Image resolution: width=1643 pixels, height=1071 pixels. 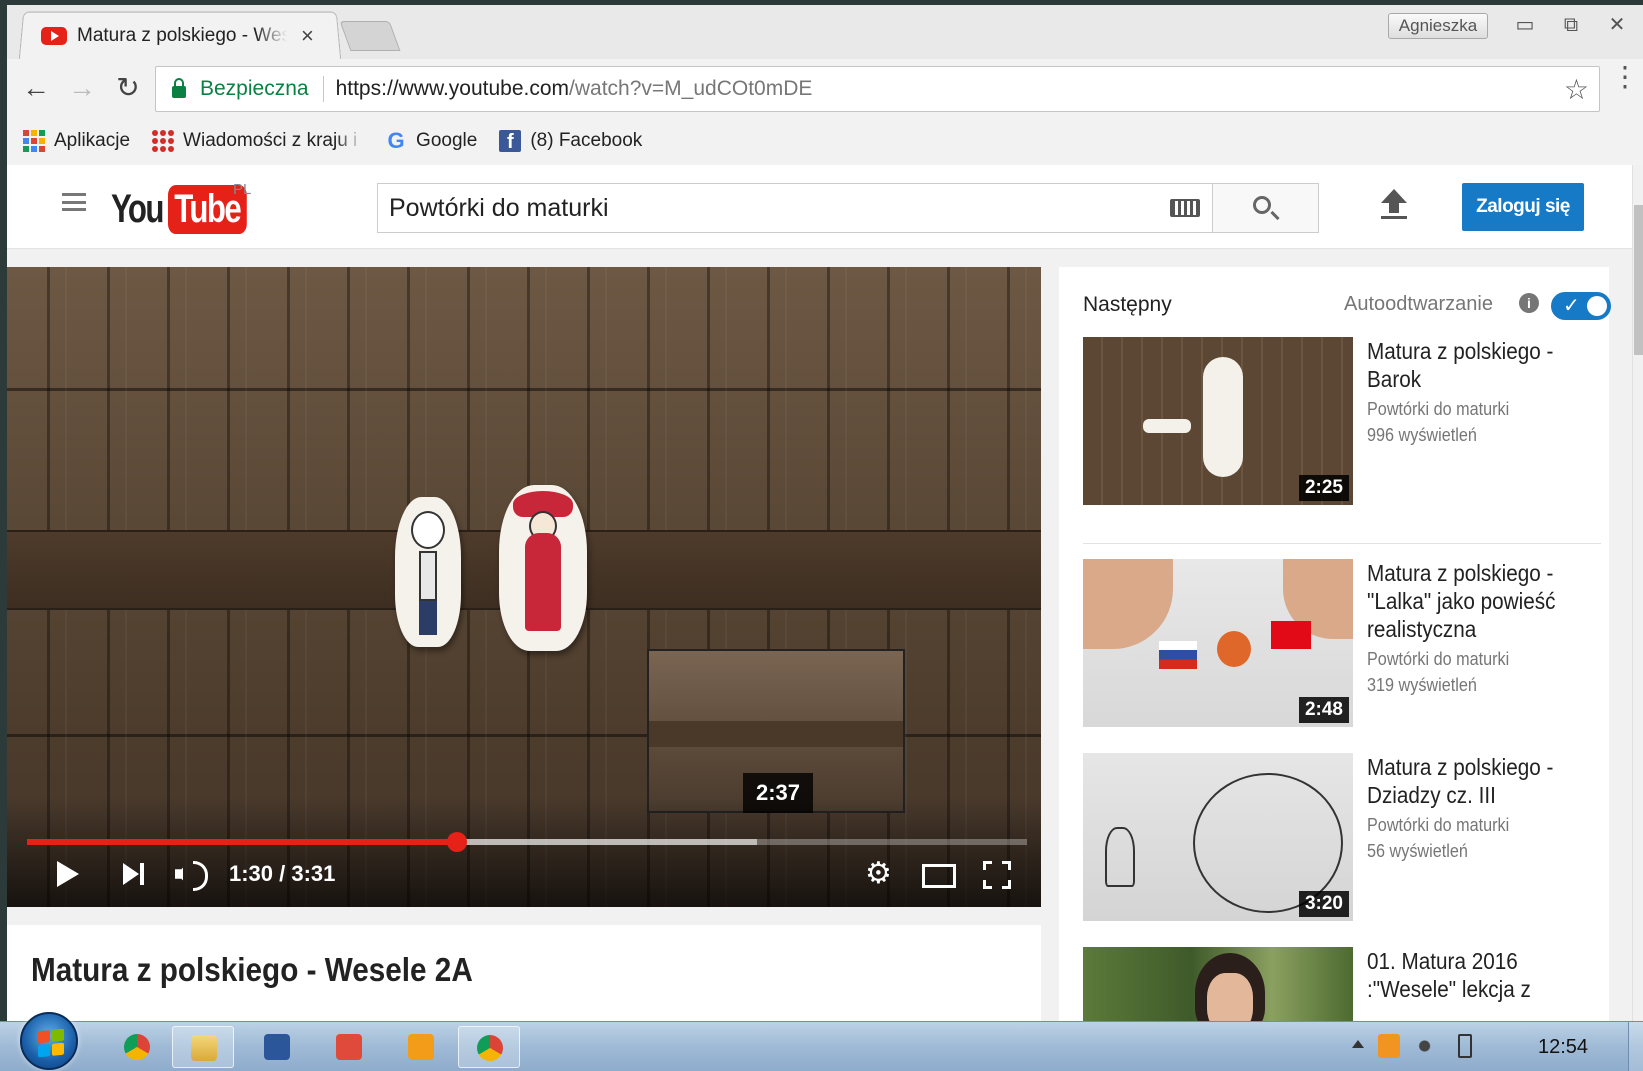 What do you see at coordinates (1563, 1047) in the screenshot?
I see `system-clock: 12:54` at bounding box center [1563, 1047].